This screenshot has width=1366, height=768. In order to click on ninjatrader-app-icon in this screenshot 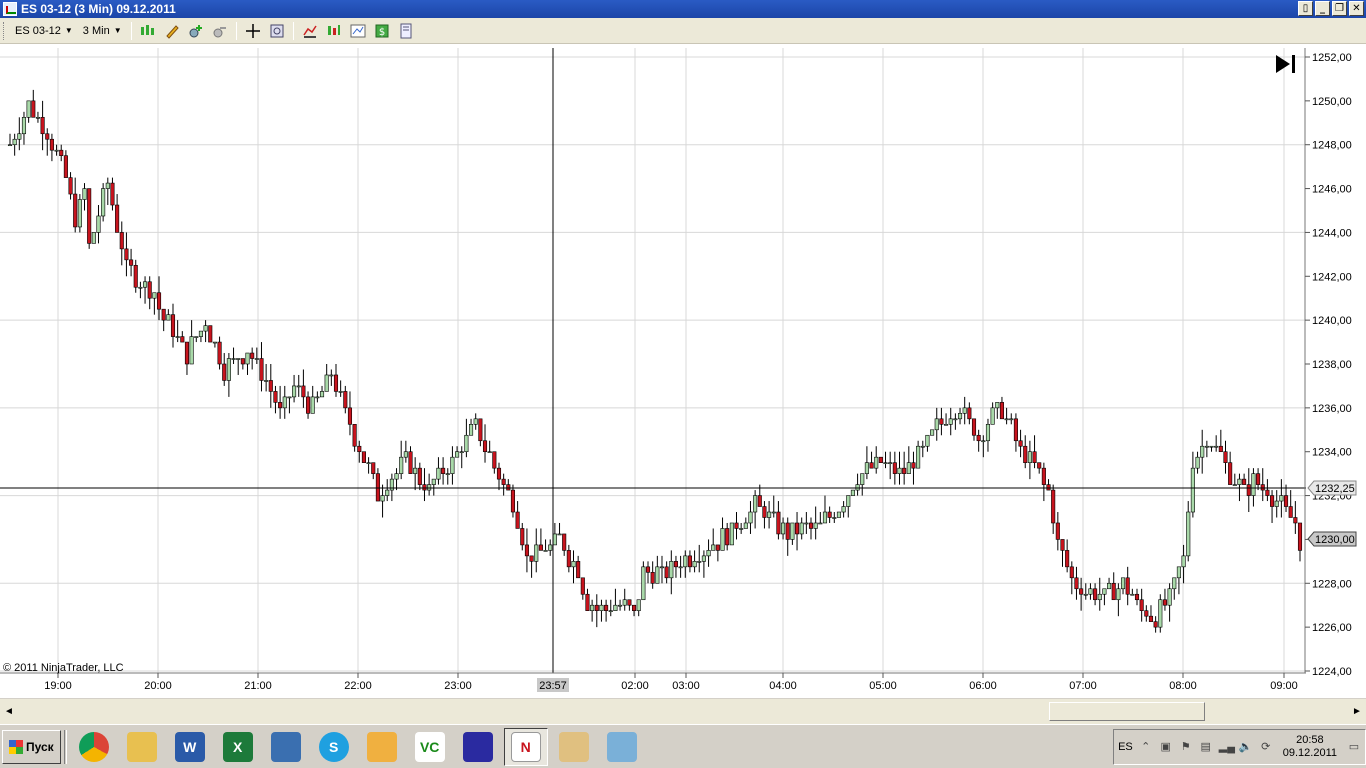, I will do `click(10, 9)`.